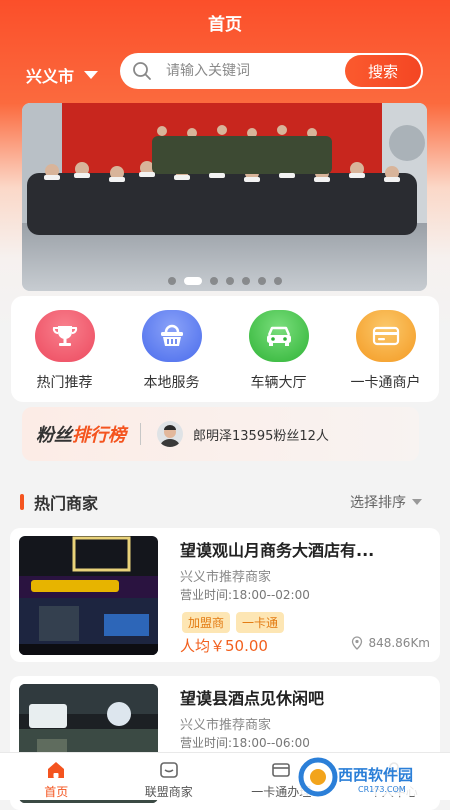 The width and height of the screenshot is (450, 810). I want to click on location-pin-icon, so click(357, 643).